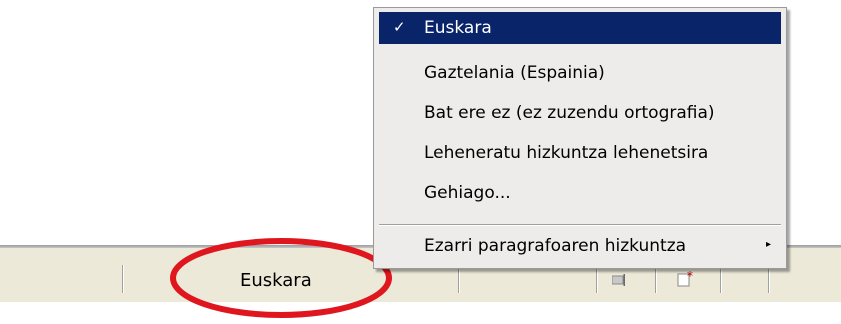  What do you see at coordinates (514, 73) in the screenshot?
I see `menu-item-label: Gaztelania (Espainia)` at bounding box center [514, 73].